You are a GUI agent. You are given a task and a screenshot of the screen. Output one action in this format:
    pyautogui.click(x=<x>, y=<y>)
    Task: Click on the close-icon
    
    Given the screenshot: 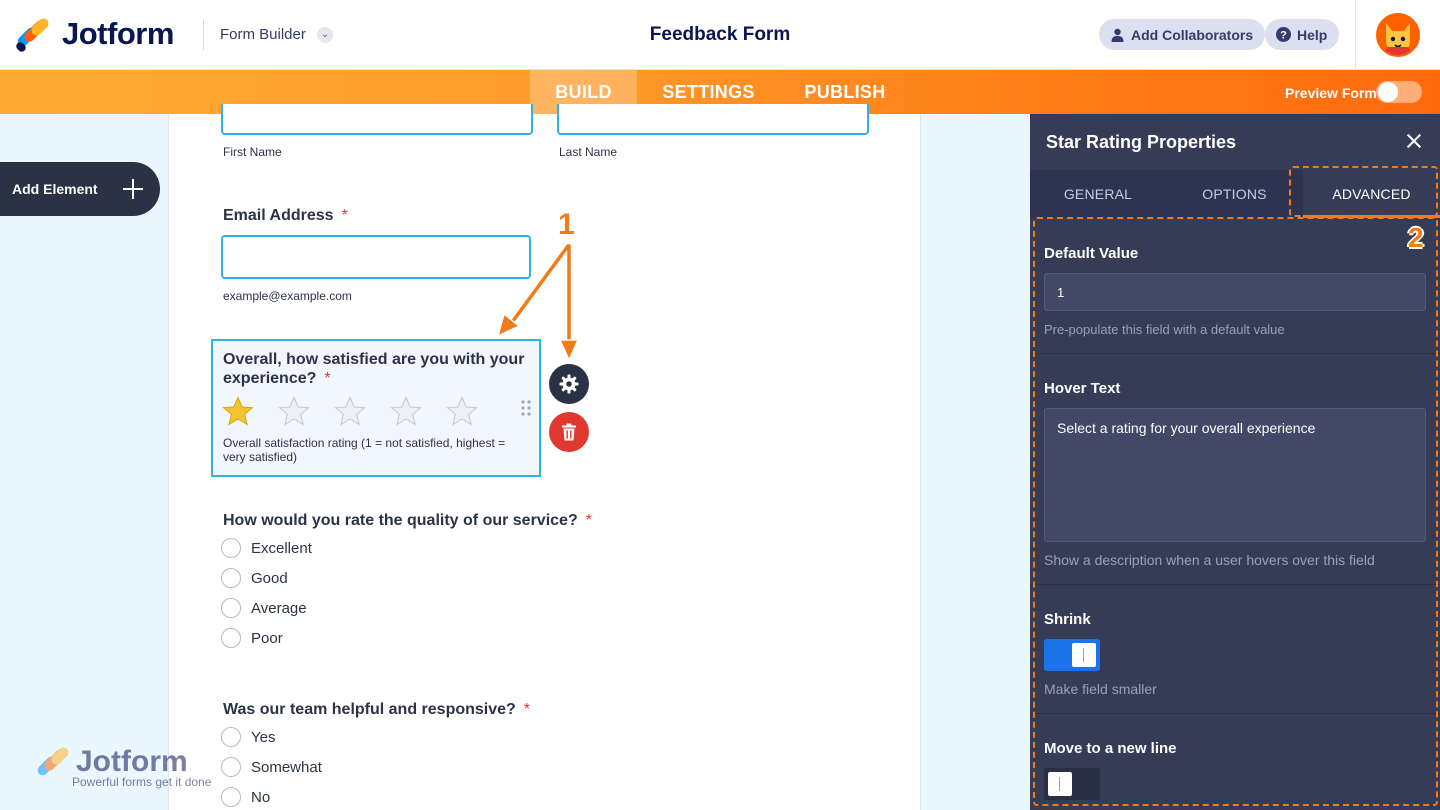 What is the action you would take?
    pyautogui.click(x=1414, y=141)
    